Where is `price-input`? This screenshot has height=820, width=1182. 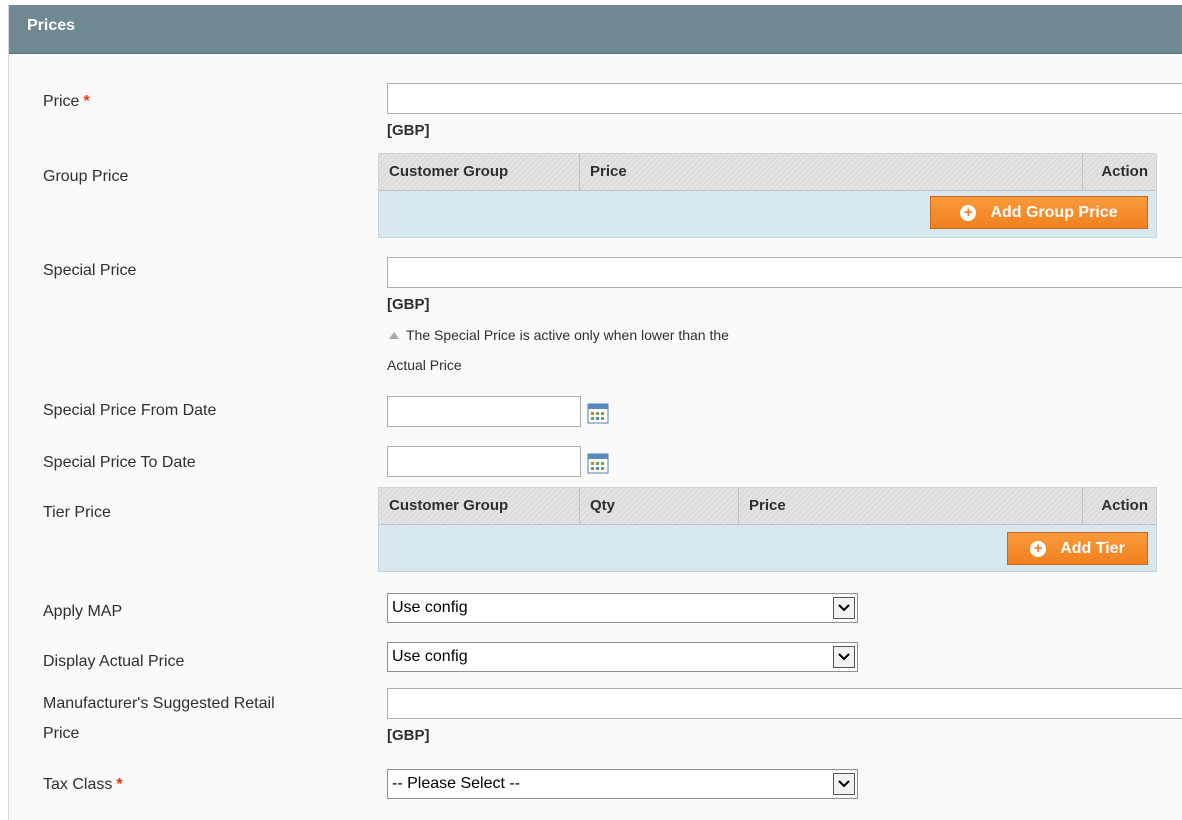 price-input is located at coordinates (784, 98).